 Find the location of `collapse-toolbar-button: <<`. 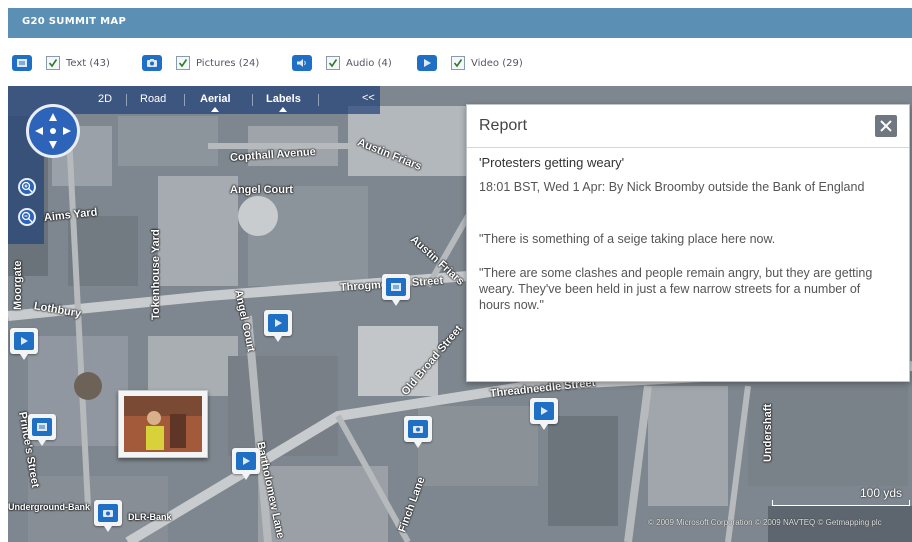

collapse-toolbar-button: << is located at coordinates (368, 98).